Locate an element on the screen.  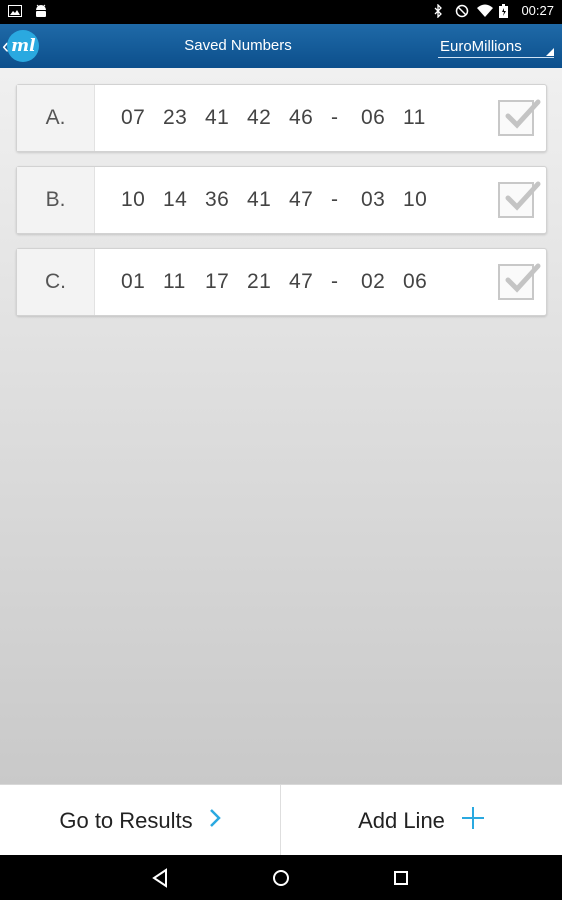
main-number: 36 is located at coordinates (217, 199).